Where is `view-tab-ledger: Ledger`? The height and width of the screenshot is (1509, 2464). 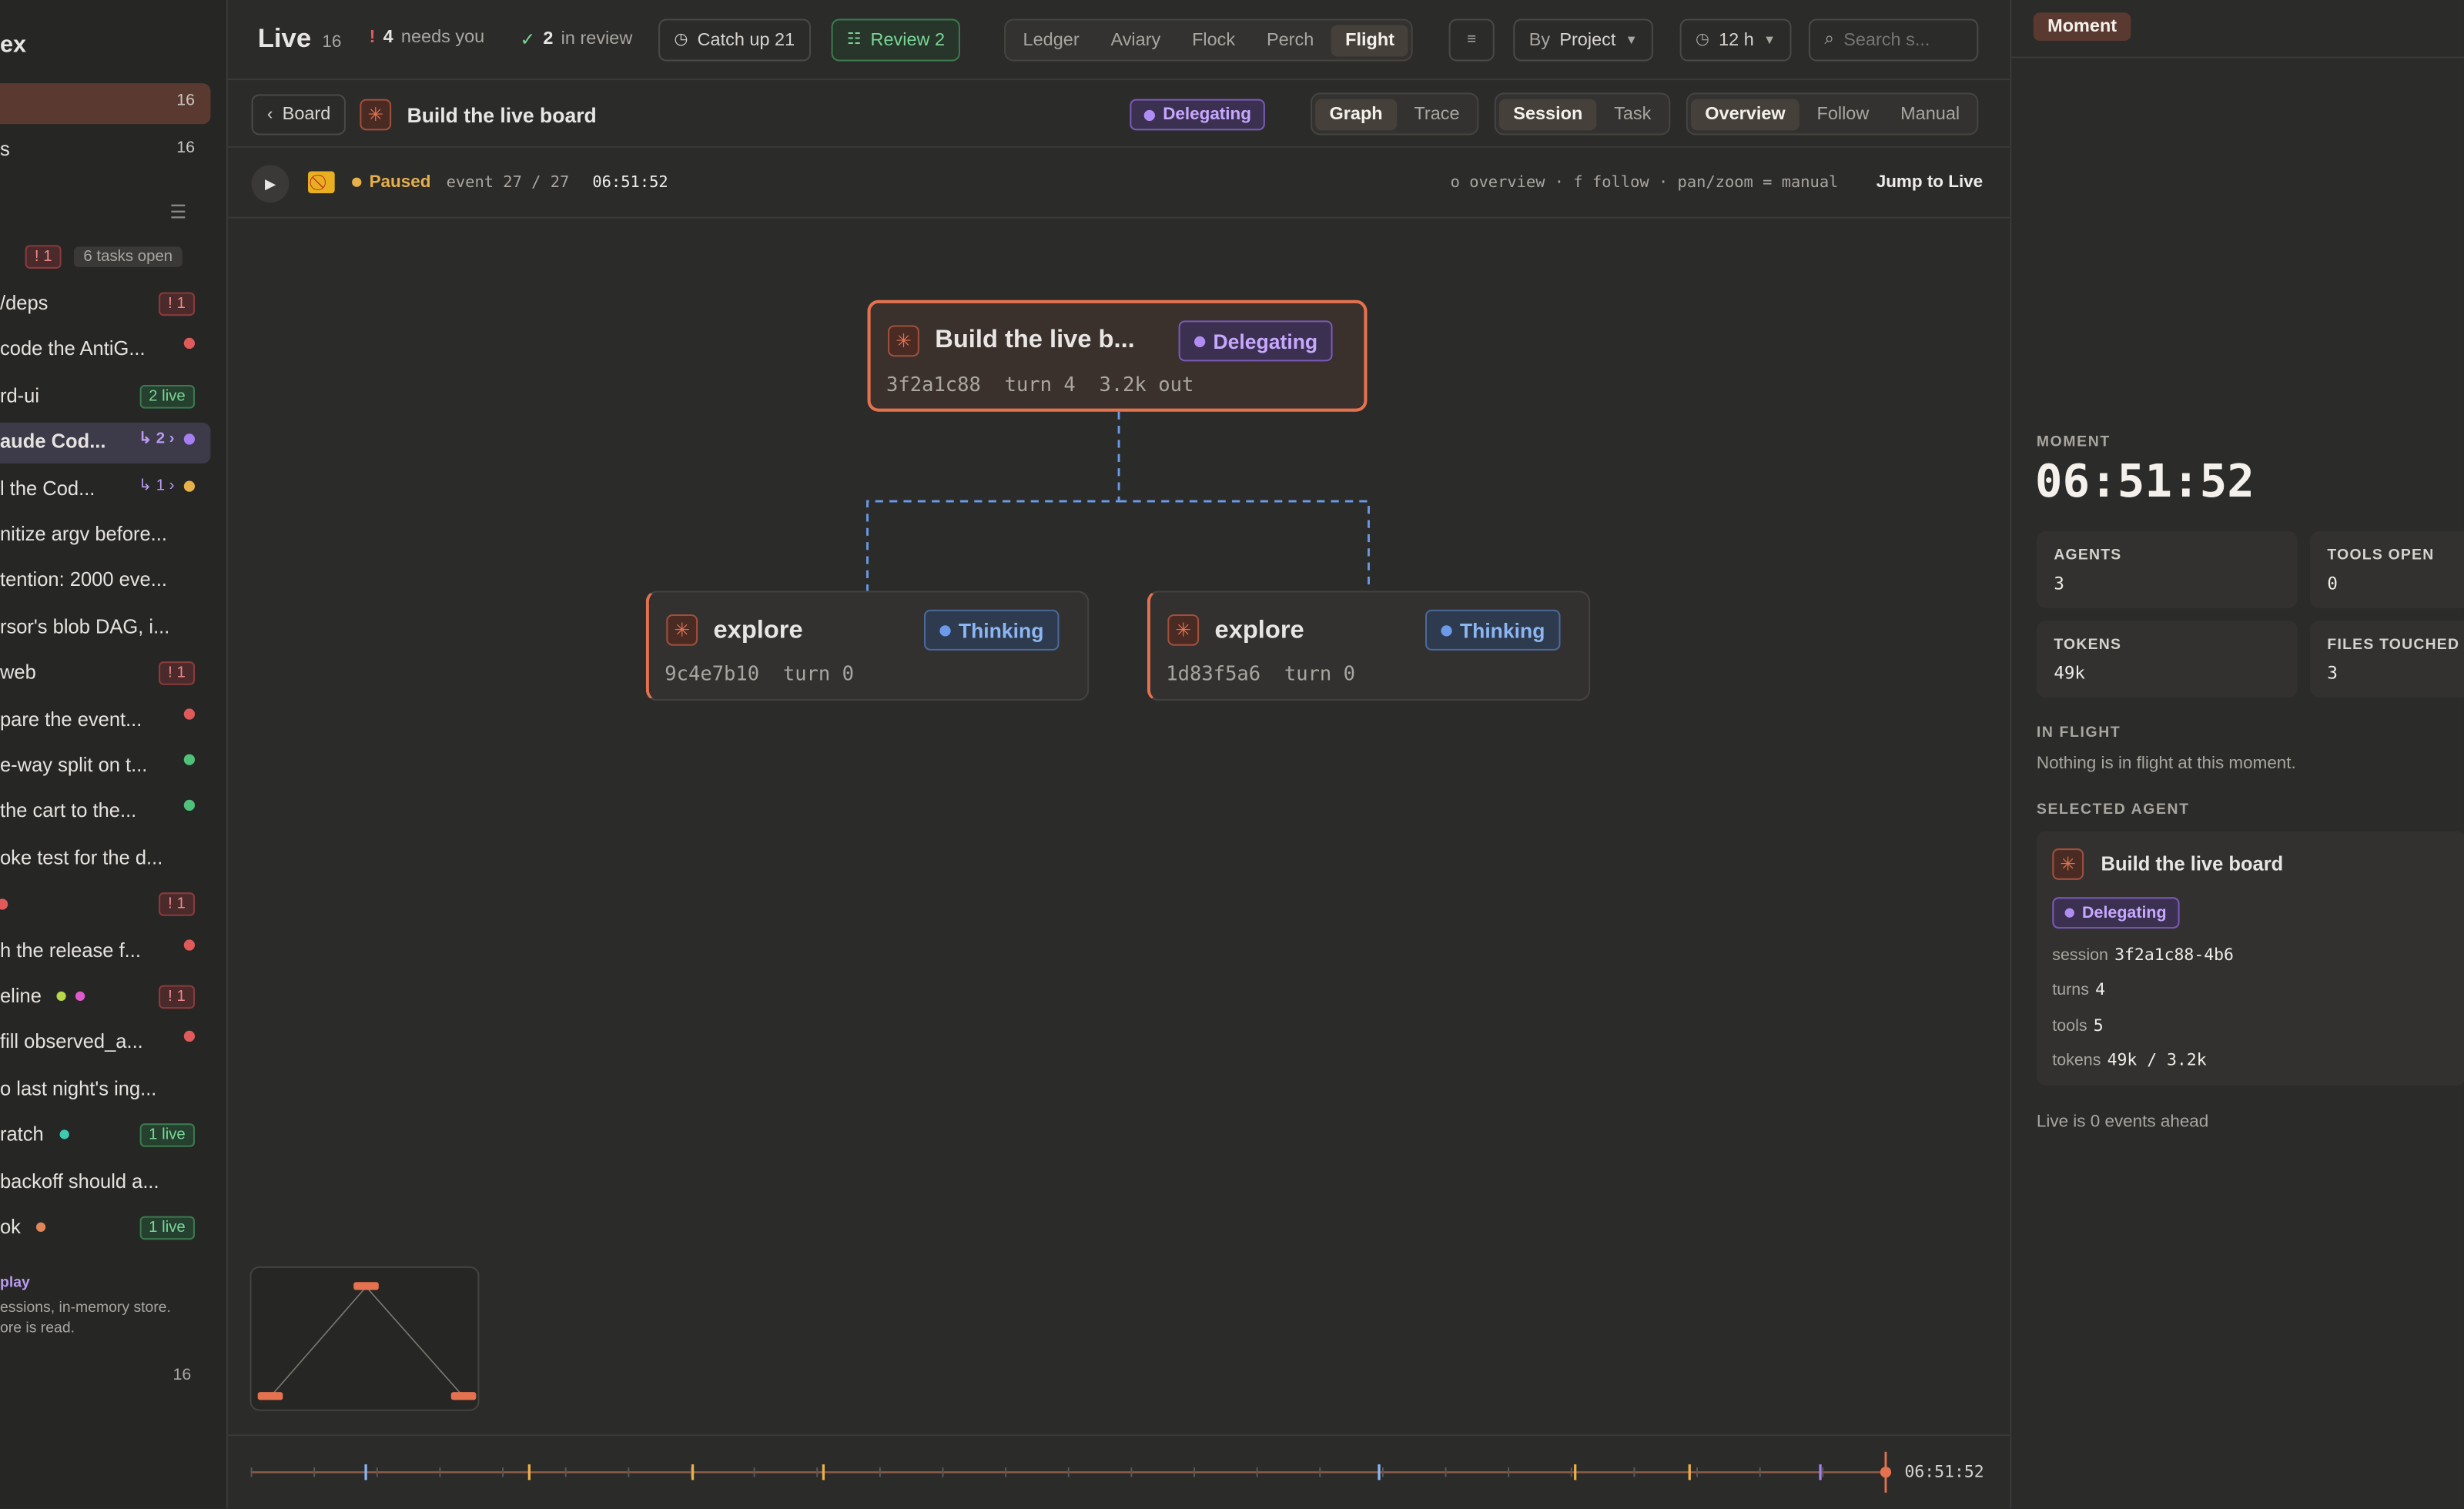 view-tab-ledger: Ledger is located at coordinates (1051, 40).